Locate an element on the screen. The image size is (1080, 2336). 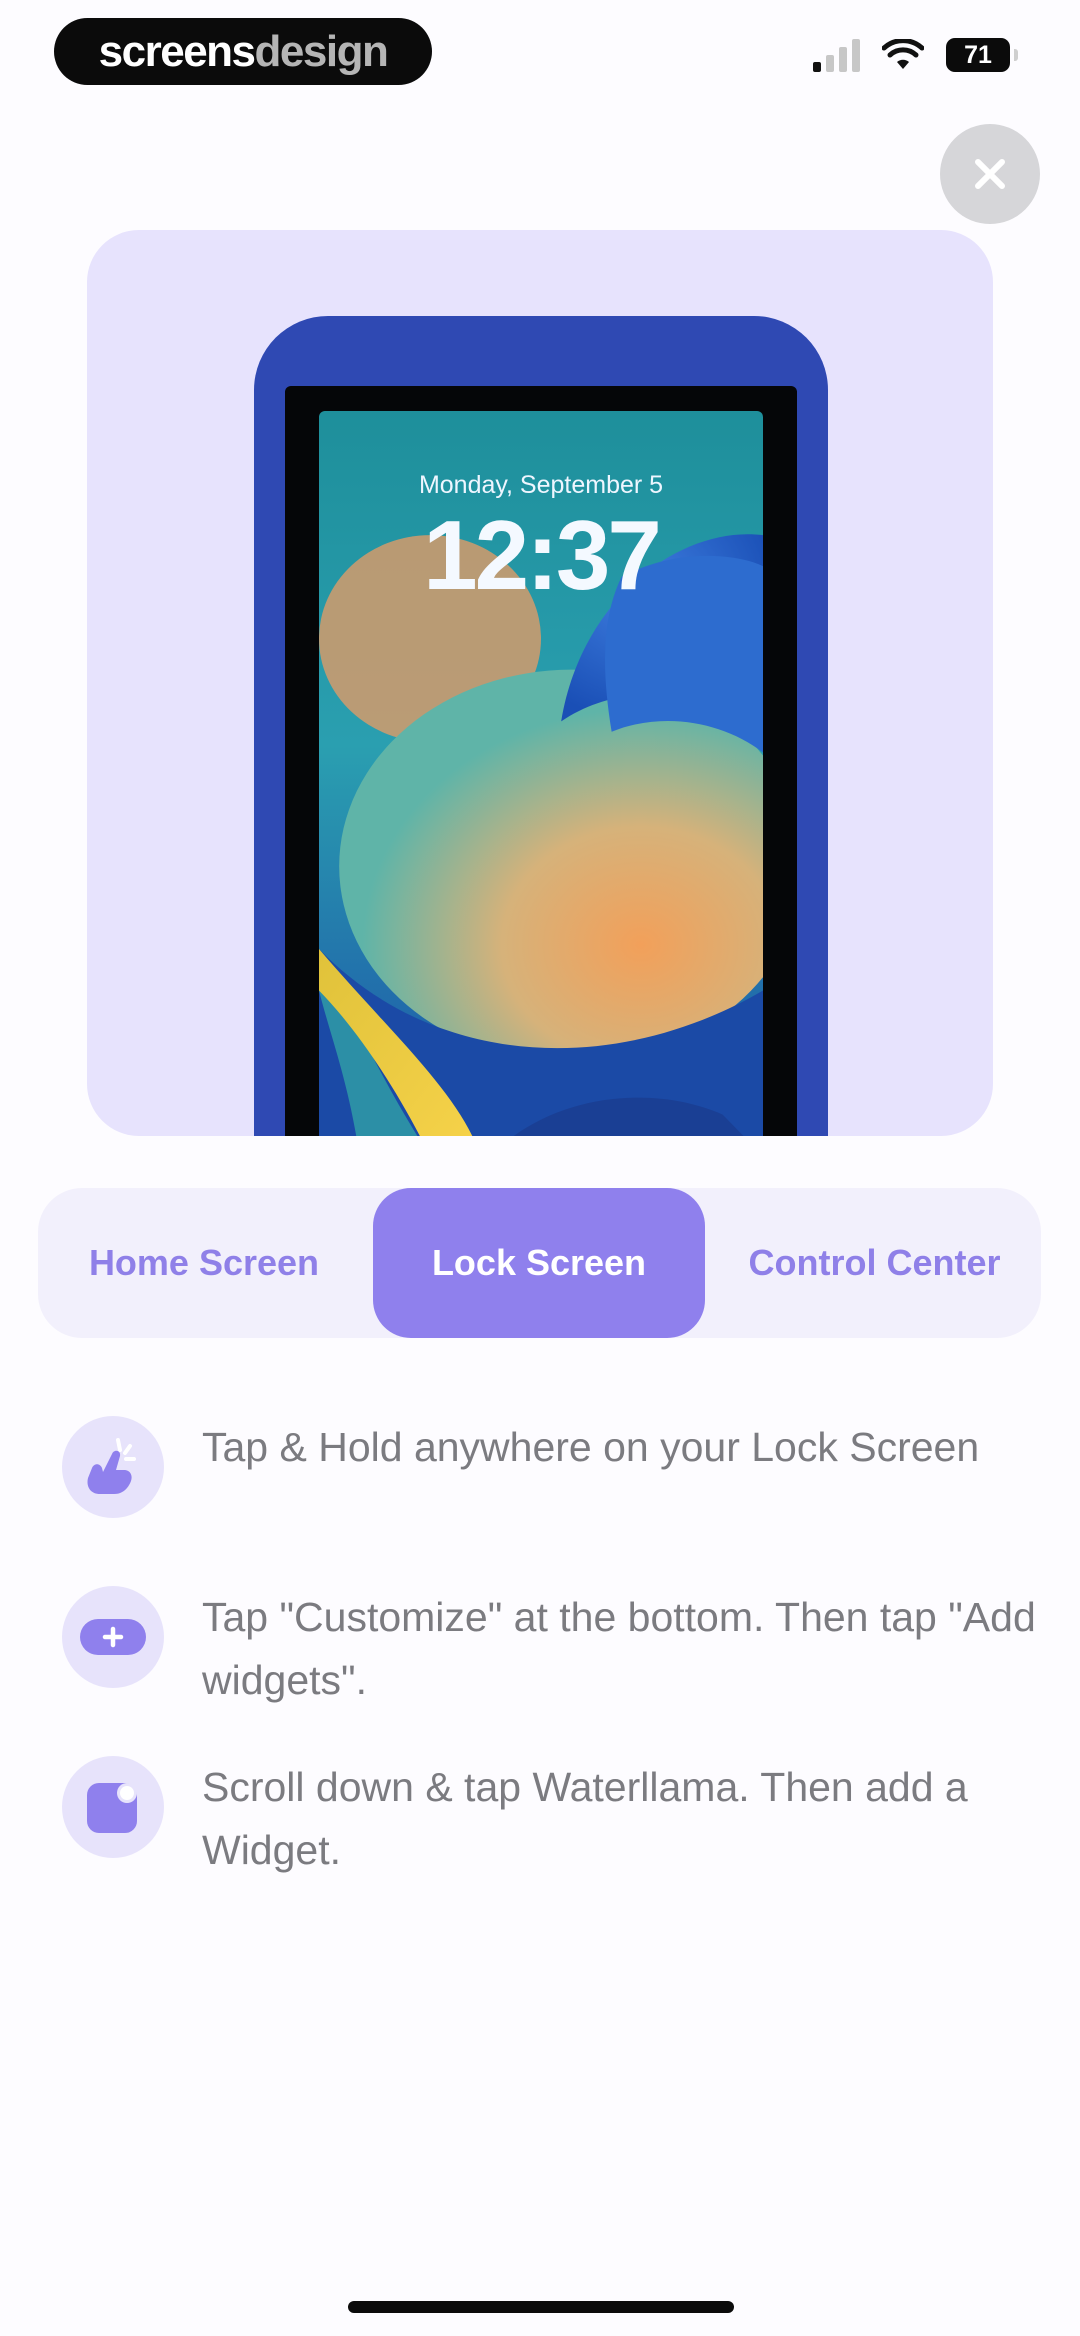
tab-lock-screen: Lock Screen is located at coordinates (539, 1263).